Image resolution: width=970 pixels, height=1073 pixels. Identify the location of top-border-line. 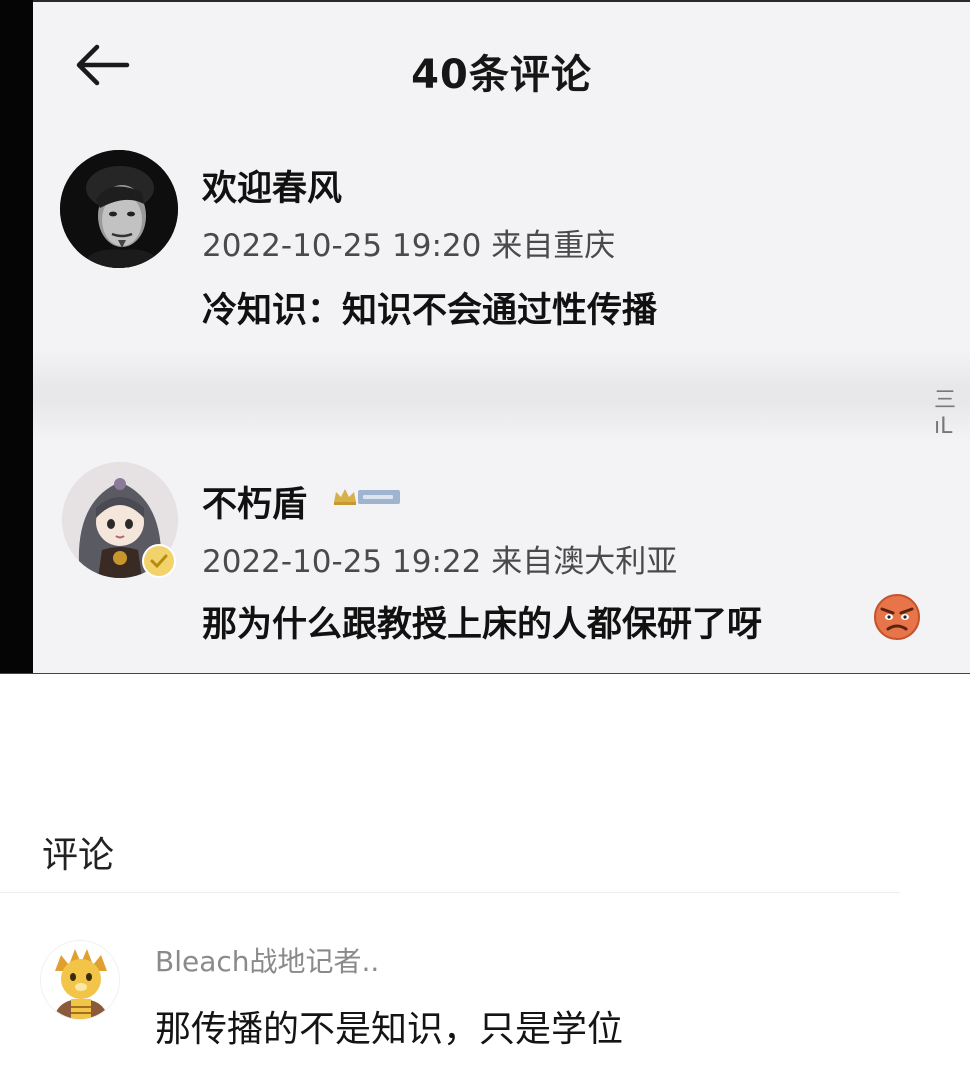
(501, 1).